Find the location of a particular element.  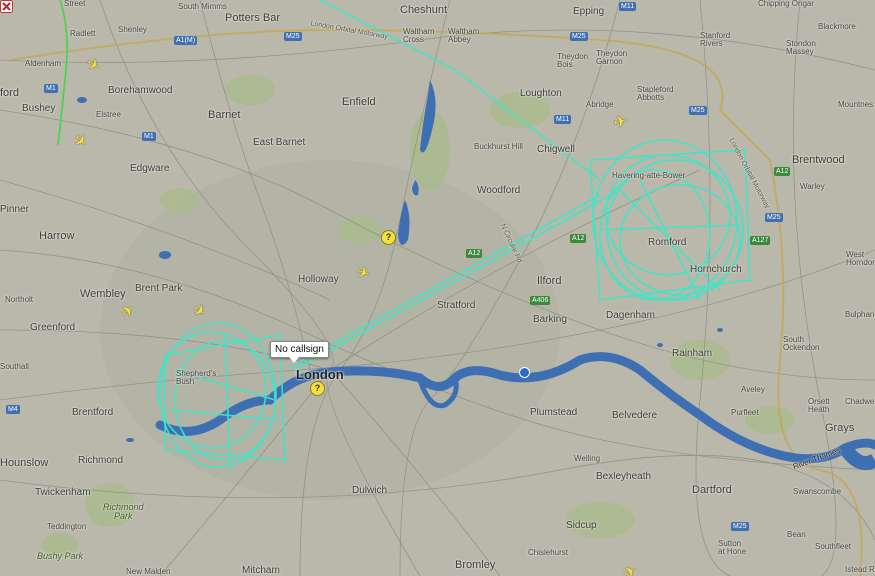

place-label: Dartford is located at coordinates (712, 490).